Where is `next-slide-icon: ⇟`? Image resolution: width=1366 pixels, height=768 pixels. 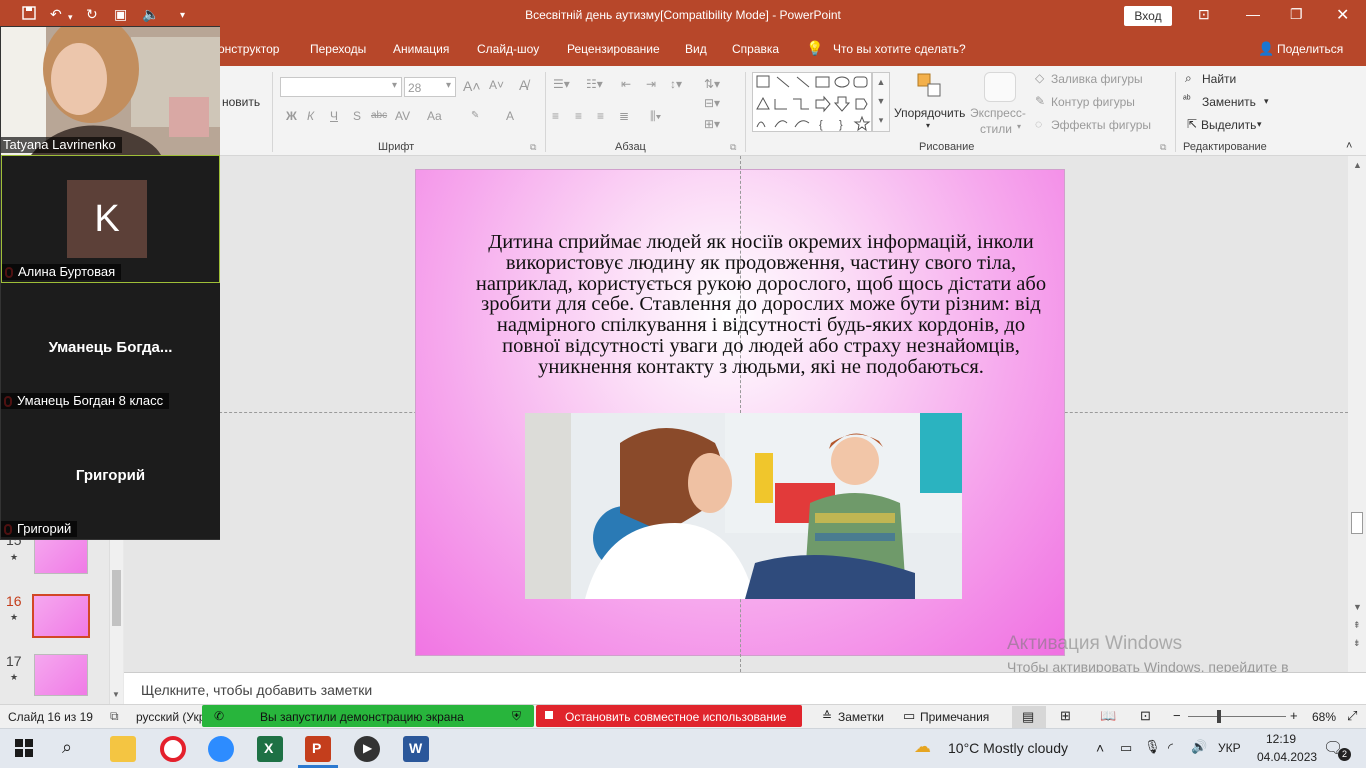
next-slide-icon: ⇟ is located at coordinates (1357, 643).